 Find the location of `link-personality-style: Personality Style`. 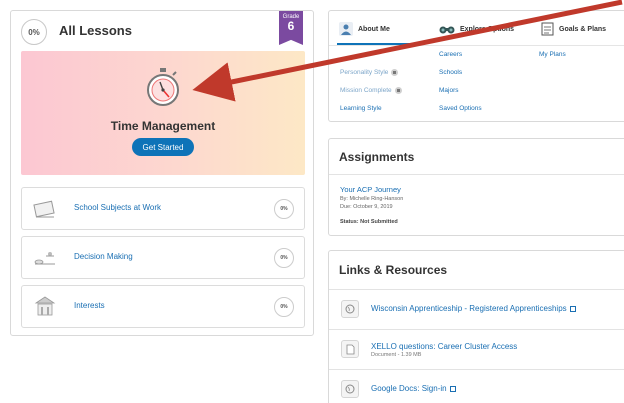

link-personality-style: Personality Style is located at coordinates (369, 73).